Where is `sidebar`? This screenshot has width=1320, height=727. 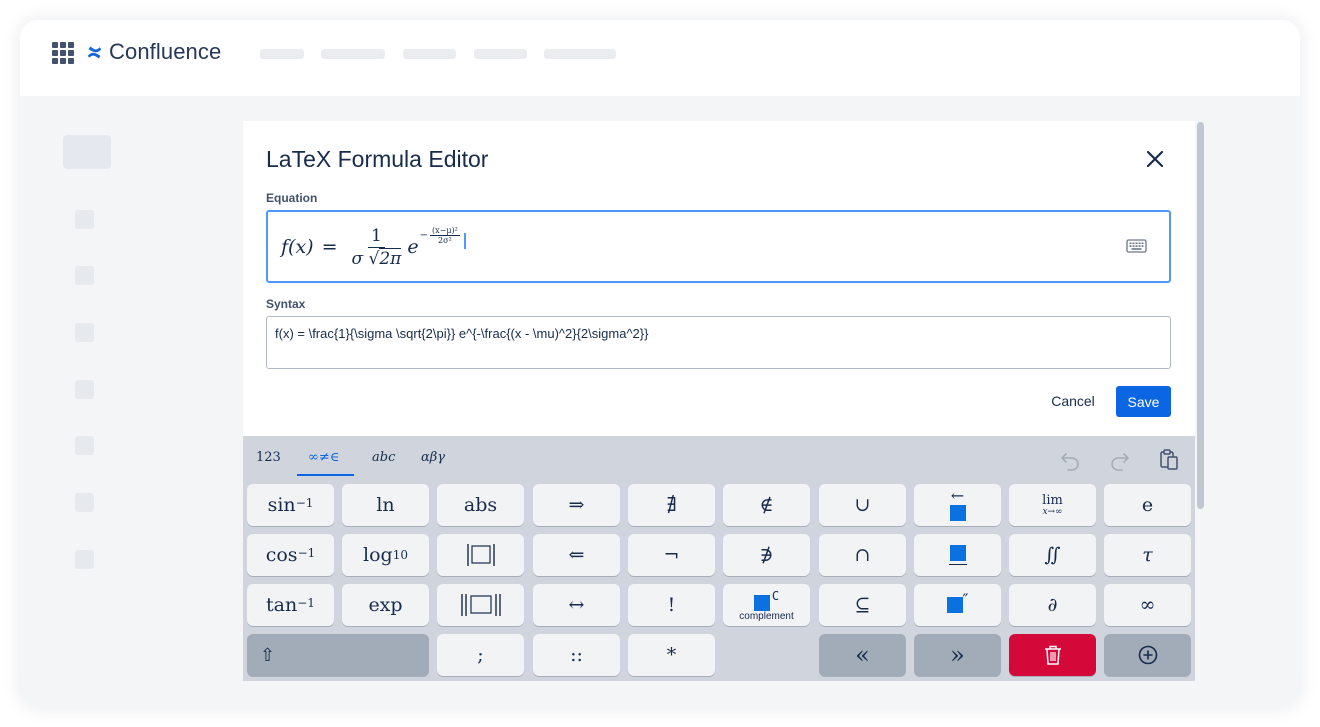 sidebar is located at coordinates (86, 401).